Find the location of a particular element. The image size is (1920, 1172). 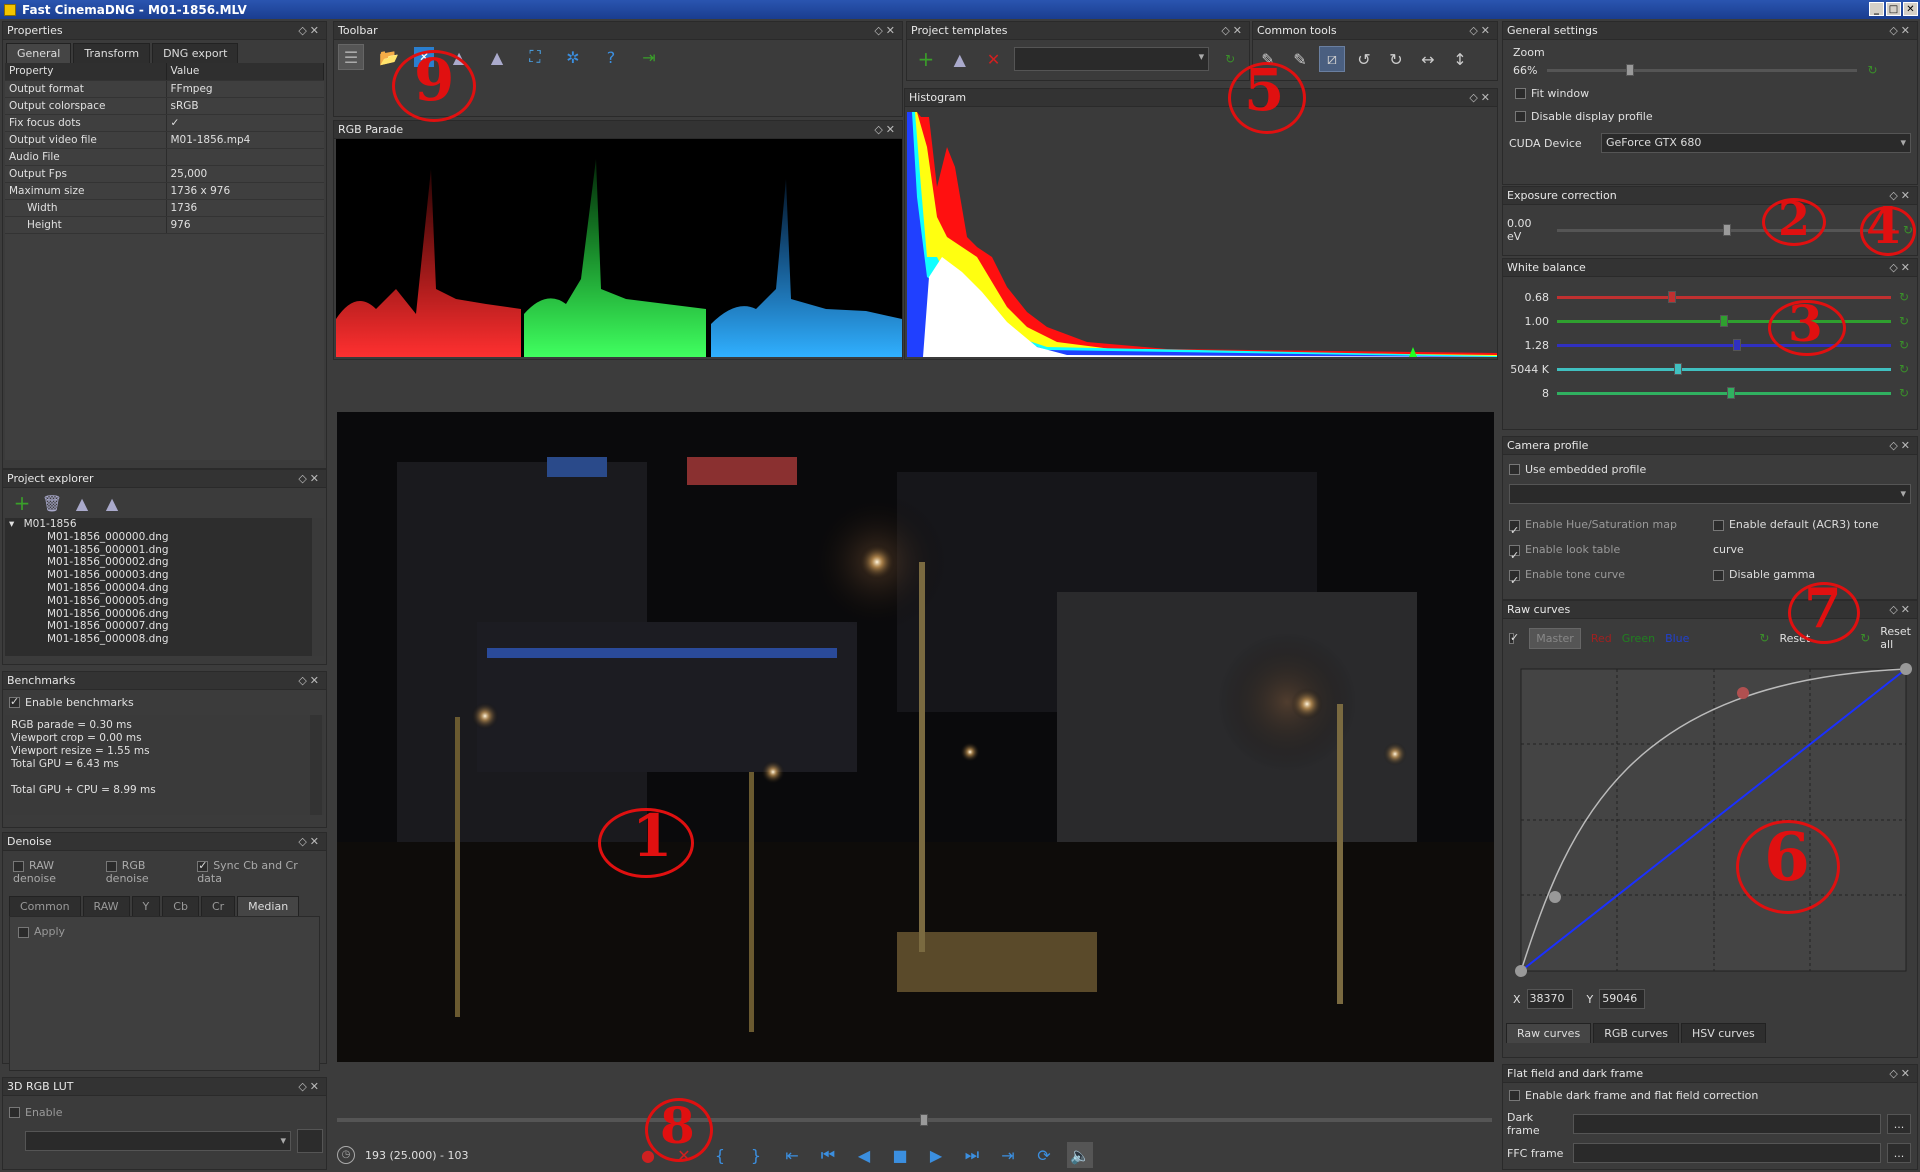

tab-dng-export: DNG export is located at coordinates (195, 53).